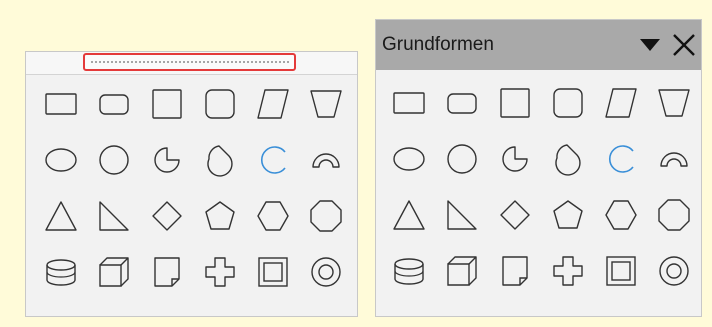  I want to click on shape-button-rounded-rectangle-window, so click(461, 103).